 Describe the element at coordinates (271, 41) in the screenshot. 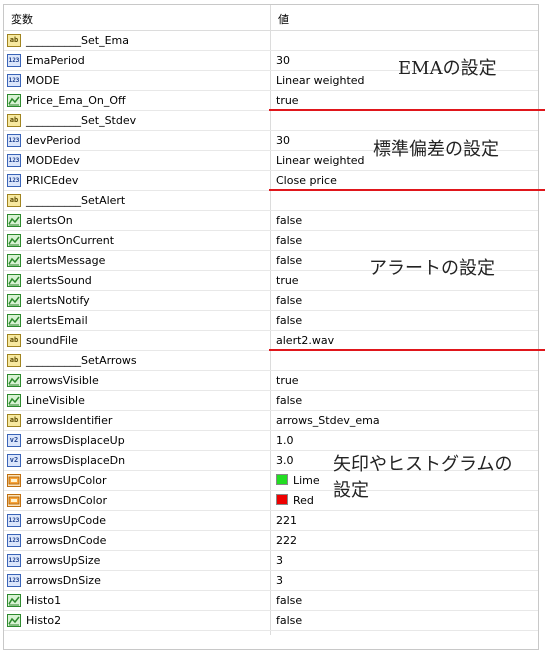

I see `param-row: ab __________Set_Ema` at that location.